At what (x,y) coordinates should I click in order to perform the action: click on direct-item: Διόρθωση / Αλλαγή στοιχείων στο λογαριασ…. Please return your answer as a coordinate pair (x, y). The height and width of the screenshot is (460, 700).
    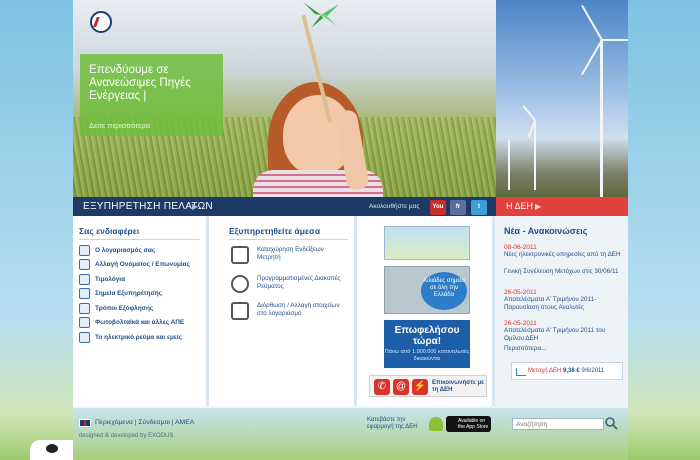
    Looking at the image, I should click on (286, 311).